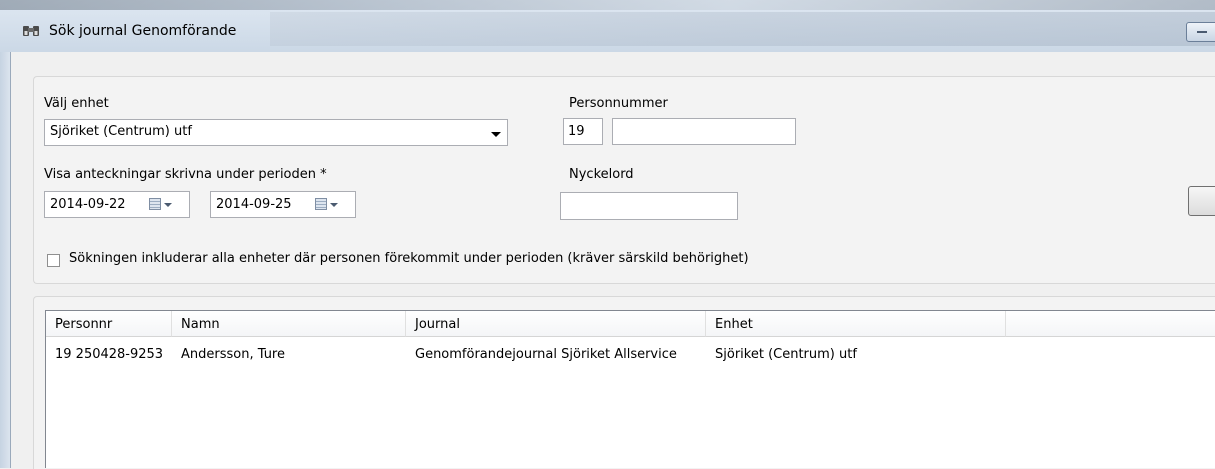  Describe the element at coordinates (88, 204) in the screenshot. I see `date-from-value: 2014-09-22` at that location.